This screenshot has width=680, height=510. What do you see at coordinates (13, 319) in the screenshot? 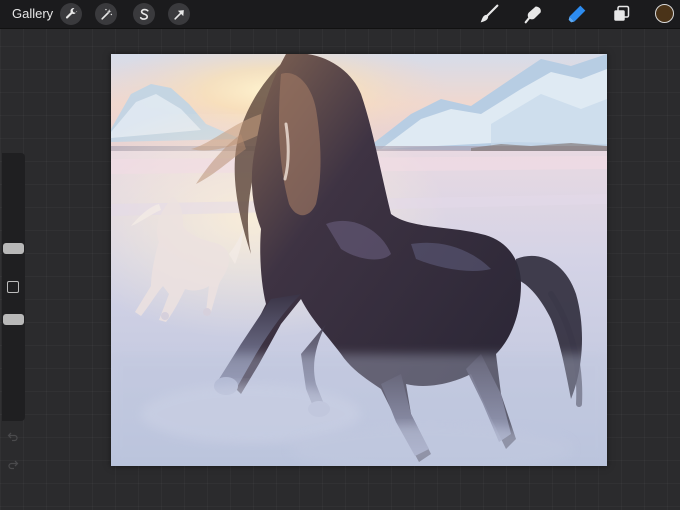
I see `opacity-slider-handle` at bounding box center [13, 319].